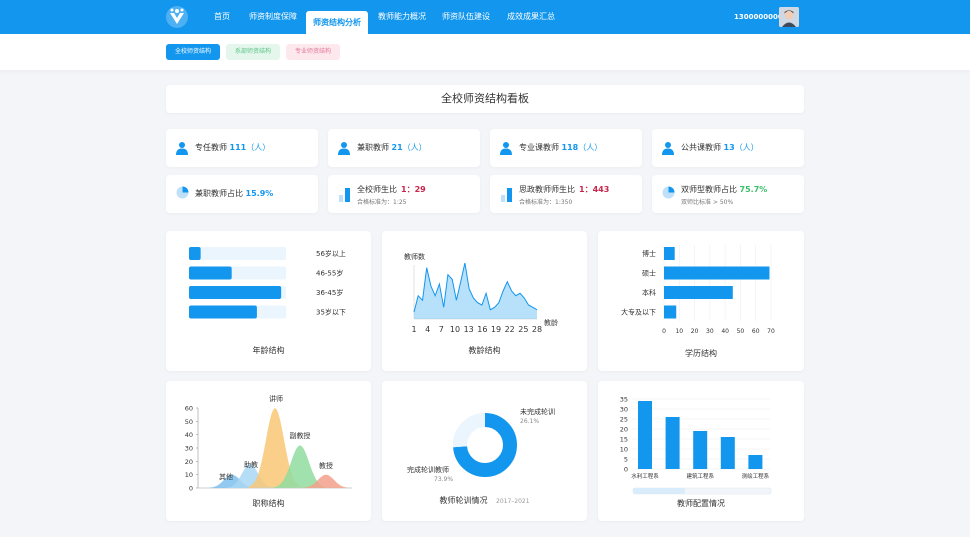  What do you see at coordinates (566, 148) in the screenshot?
I see `stat-card-major: 专业课教师 118（人）` at bounding box center [566, 148].